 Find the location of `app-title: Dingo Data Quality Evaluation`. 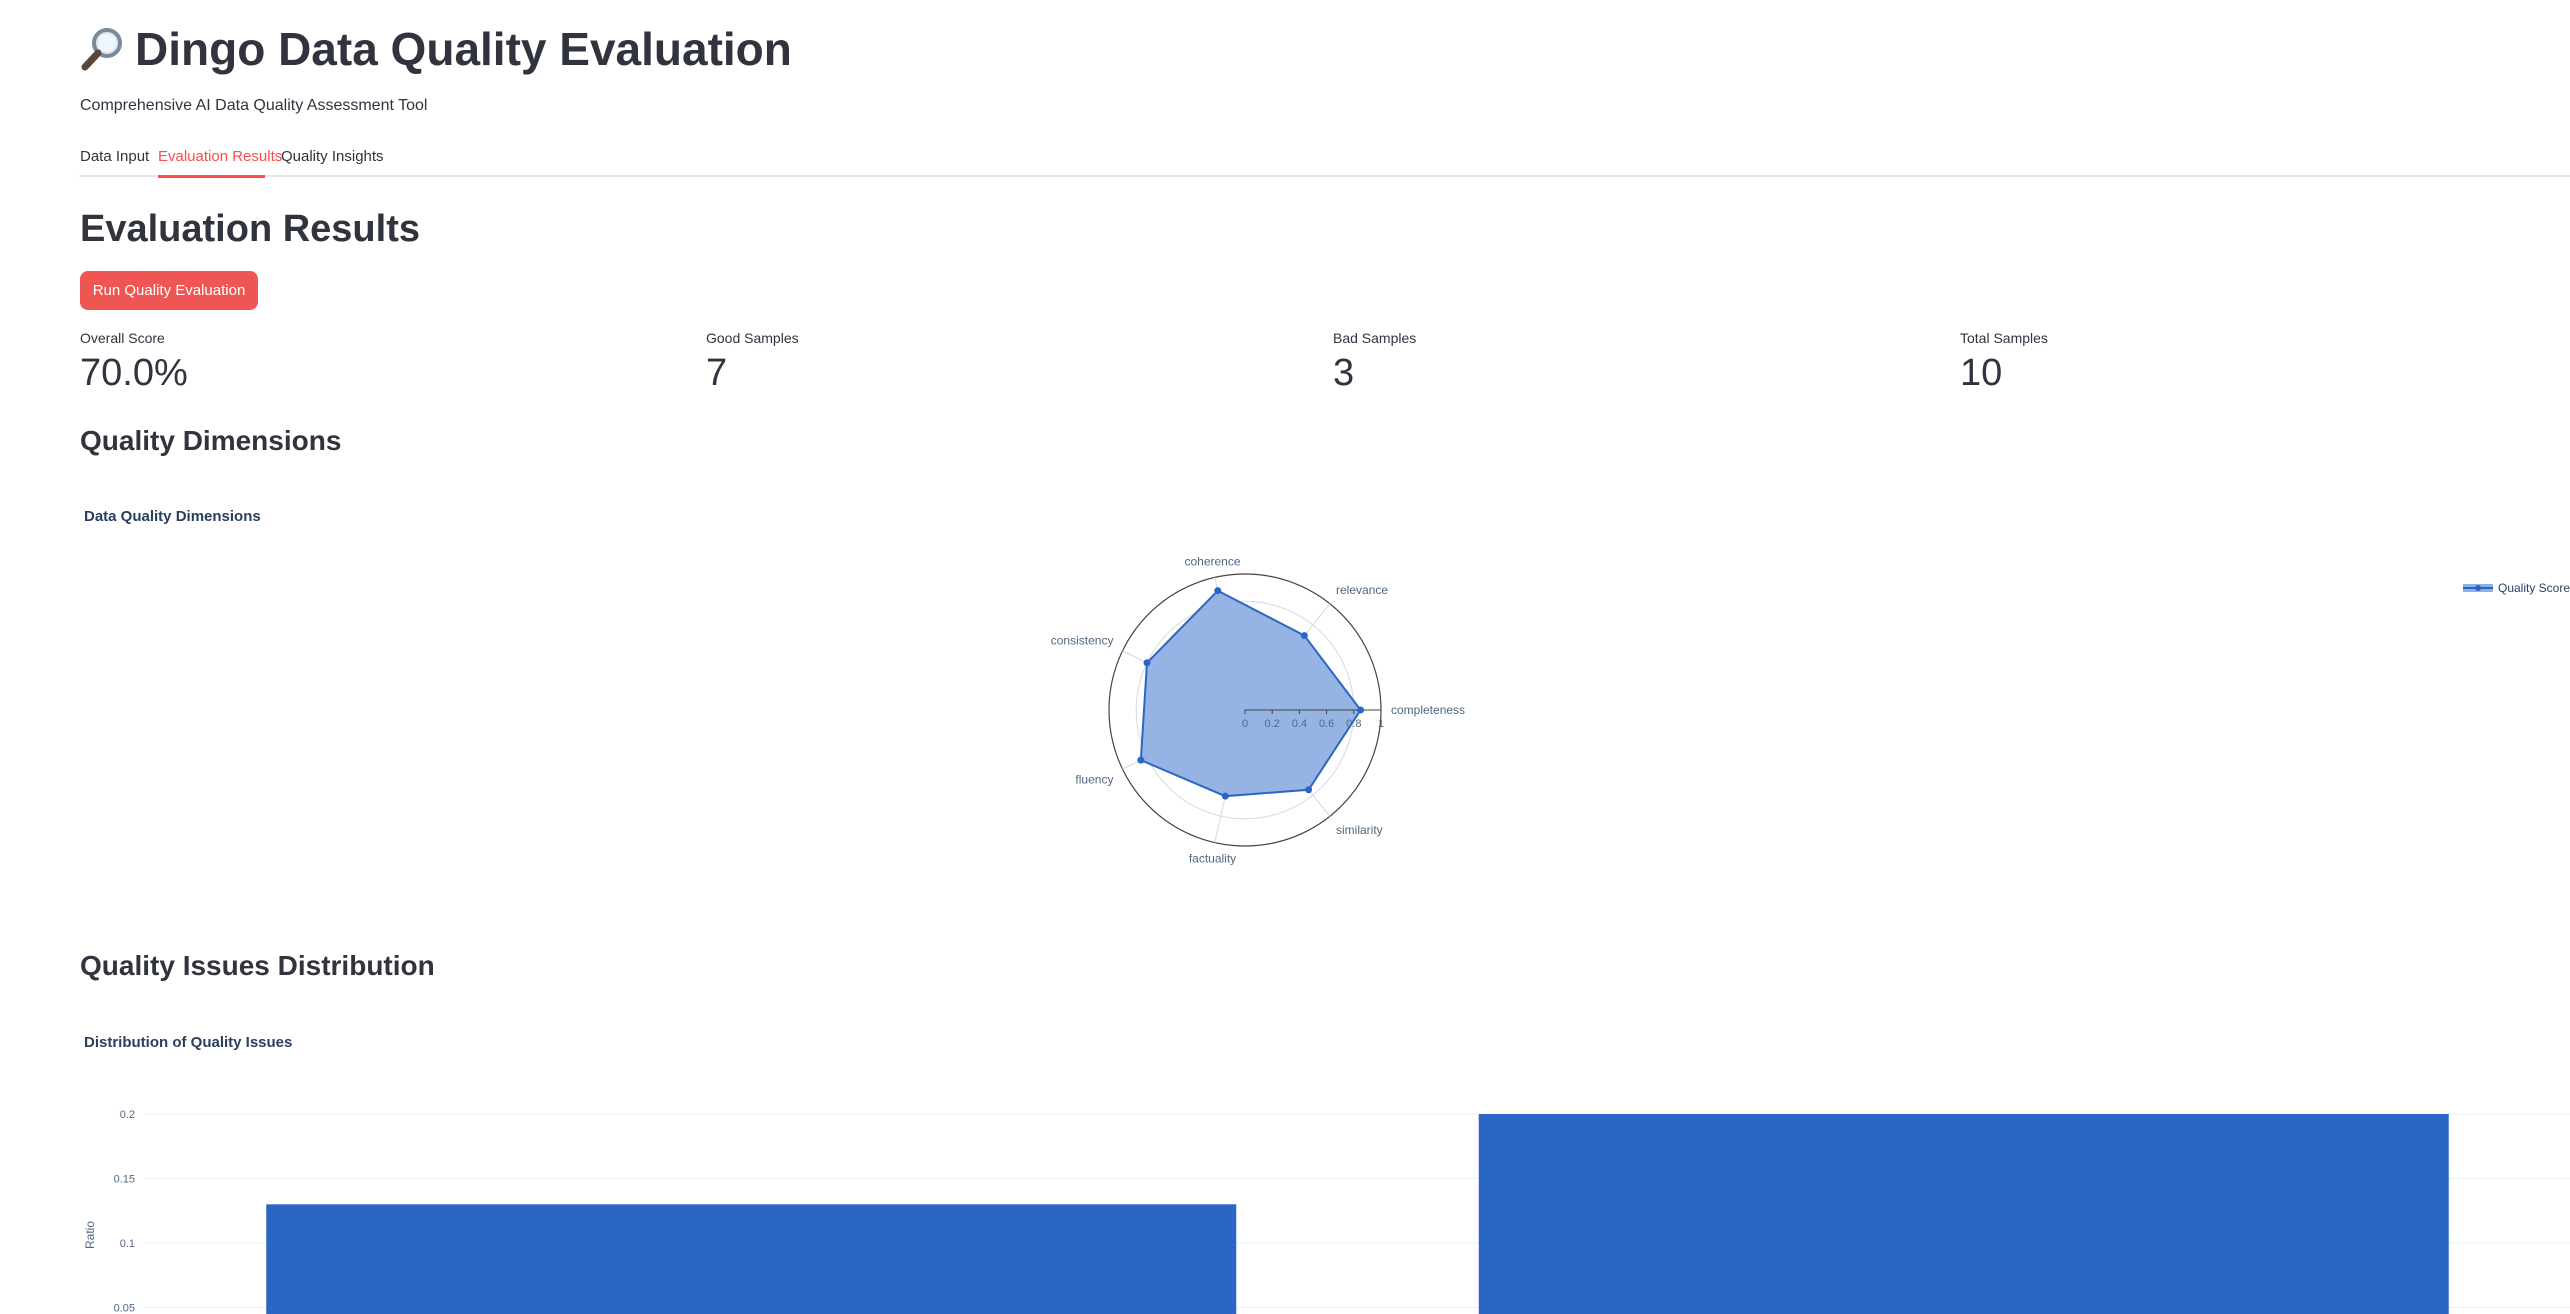

app-title: Dingo Data Quality Evaluation is located at coordinates (435, 49).